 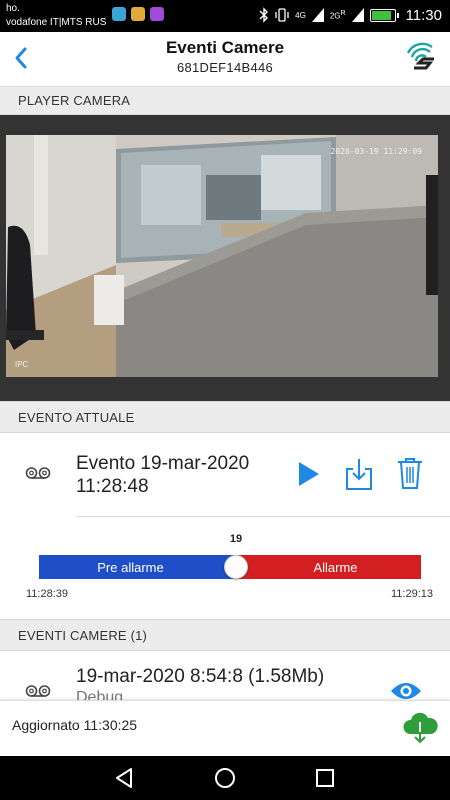 What do you see at coordinates (282, 15) in the screenshot?
I see `vibrate-icon` at bounding box center [282, 15].